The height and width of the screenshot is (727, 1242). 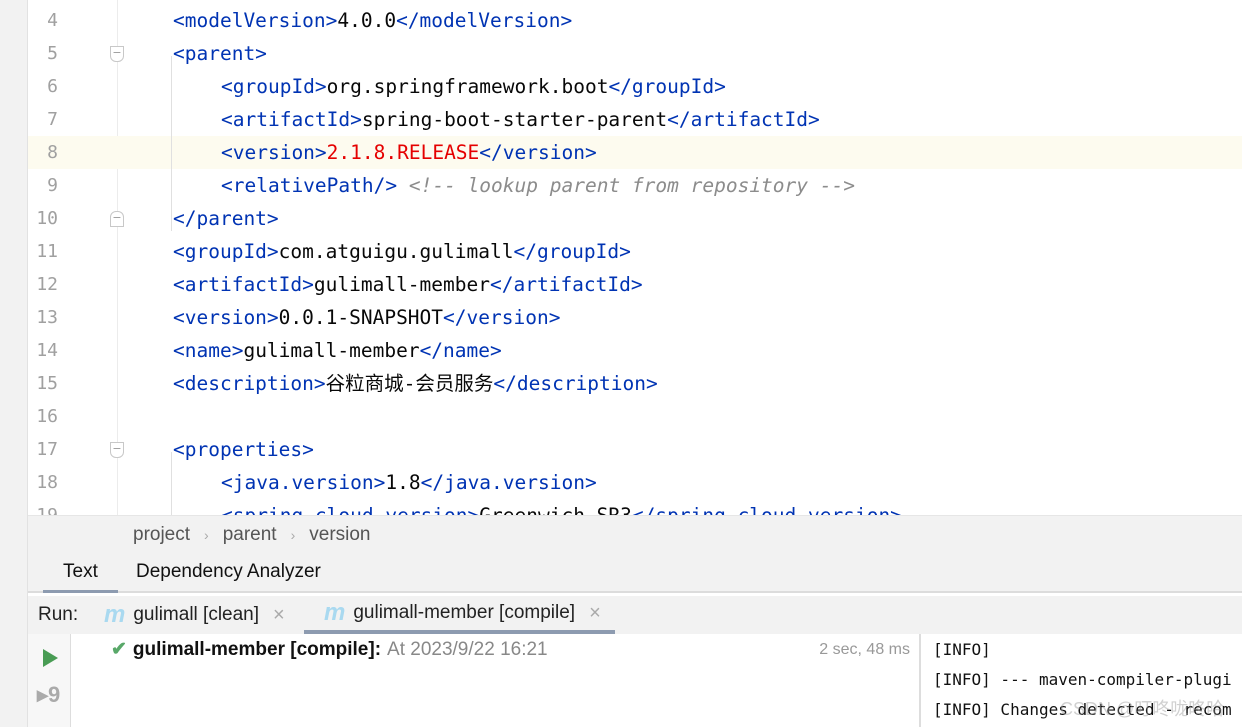 I want to click on token-tag: </java.version>, so click(x=508, y=482).